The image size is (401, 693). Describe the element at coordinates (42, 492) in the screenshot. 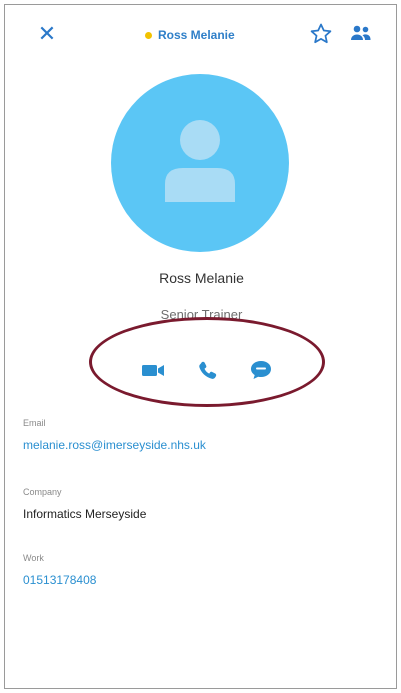

I see `company-label: Company` at that location.